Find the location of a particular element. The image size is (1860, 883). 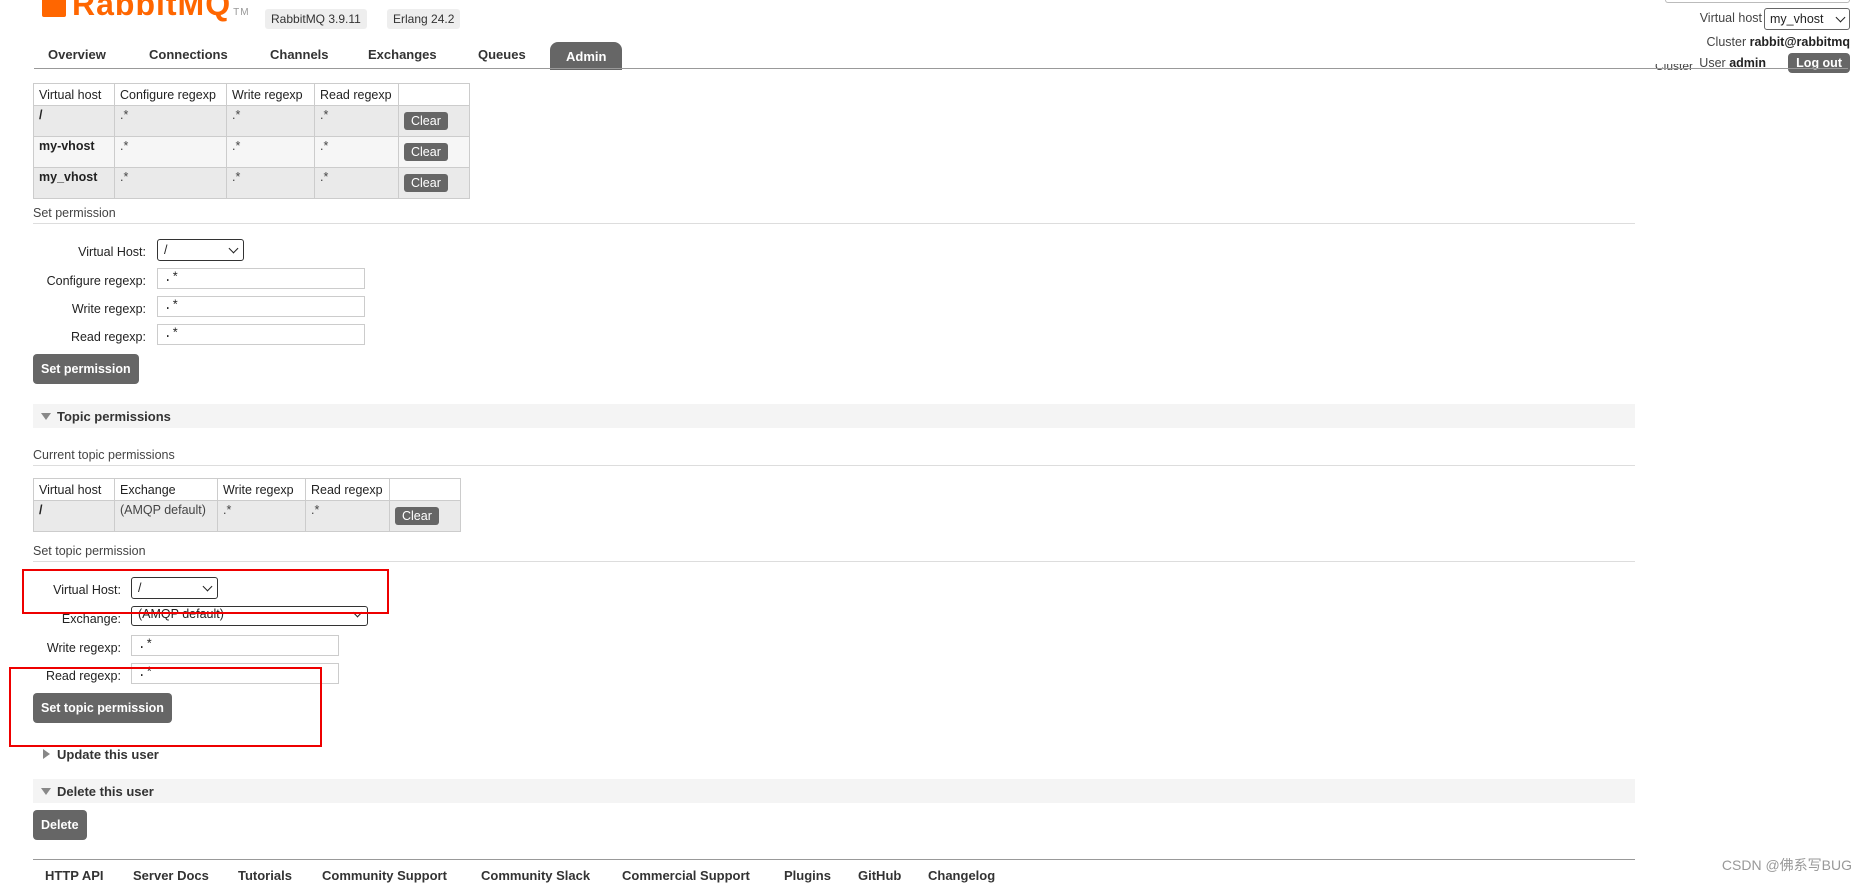

col-exchange: Exchange is located at coordinates (166, 489).